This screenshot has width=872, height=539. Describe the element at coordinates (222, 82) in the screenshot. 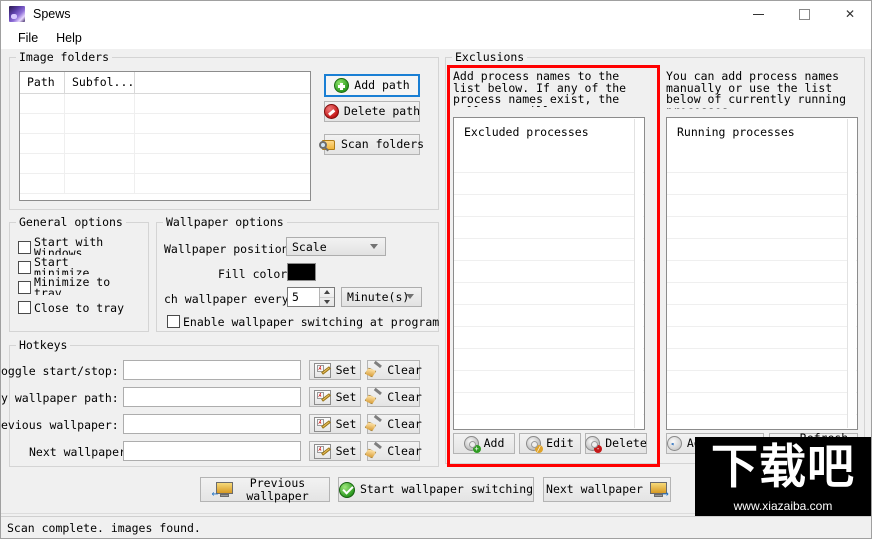

I see `column-blank` at that location.